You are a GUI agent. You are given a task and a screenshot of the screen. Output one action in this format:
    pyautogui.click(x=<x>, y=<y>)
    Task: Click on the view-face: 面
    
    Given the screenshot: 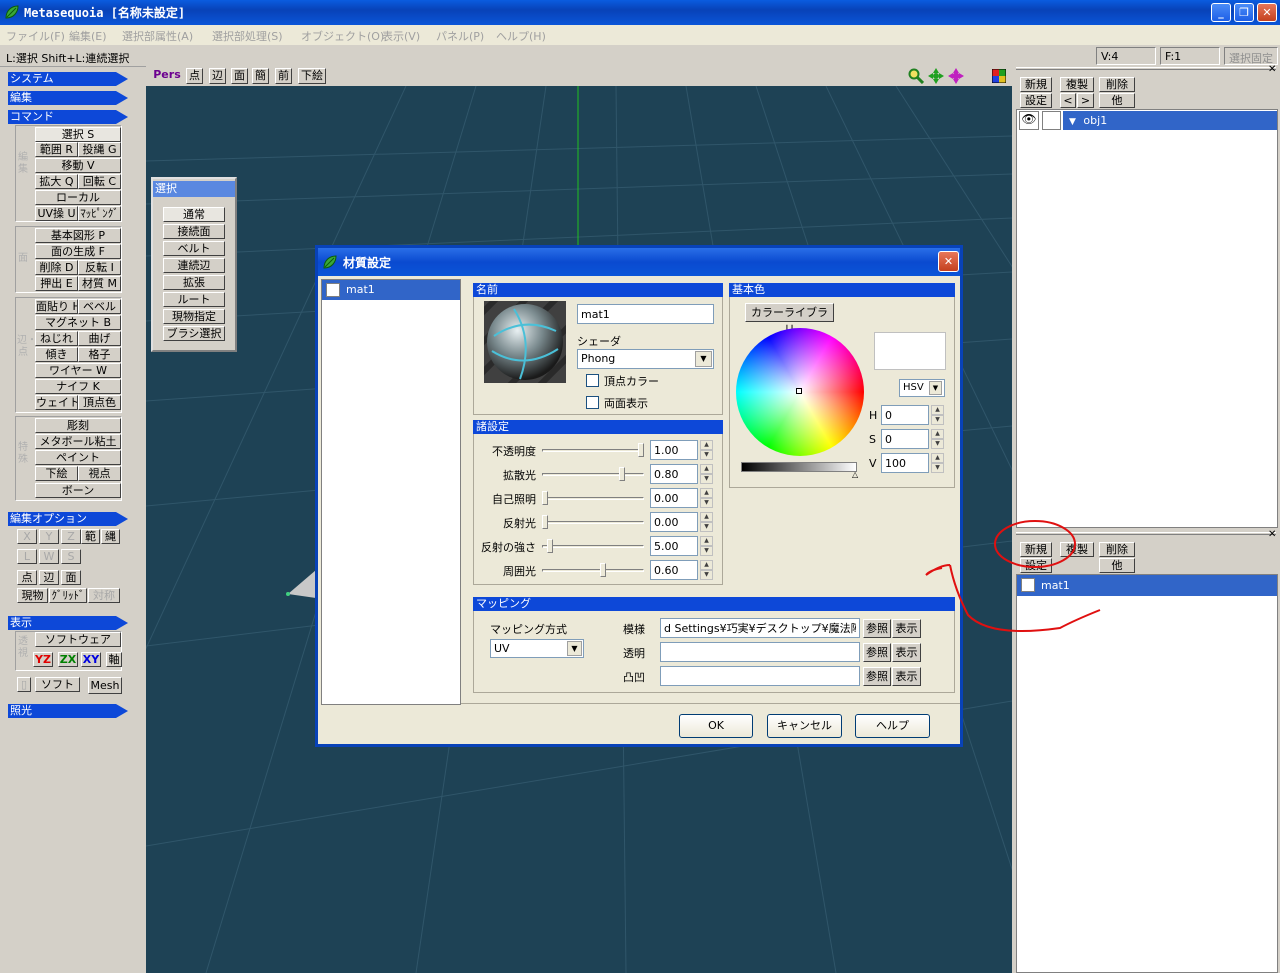 What is the action you would take?
    pyautogui.click(x=239, y=76)
    